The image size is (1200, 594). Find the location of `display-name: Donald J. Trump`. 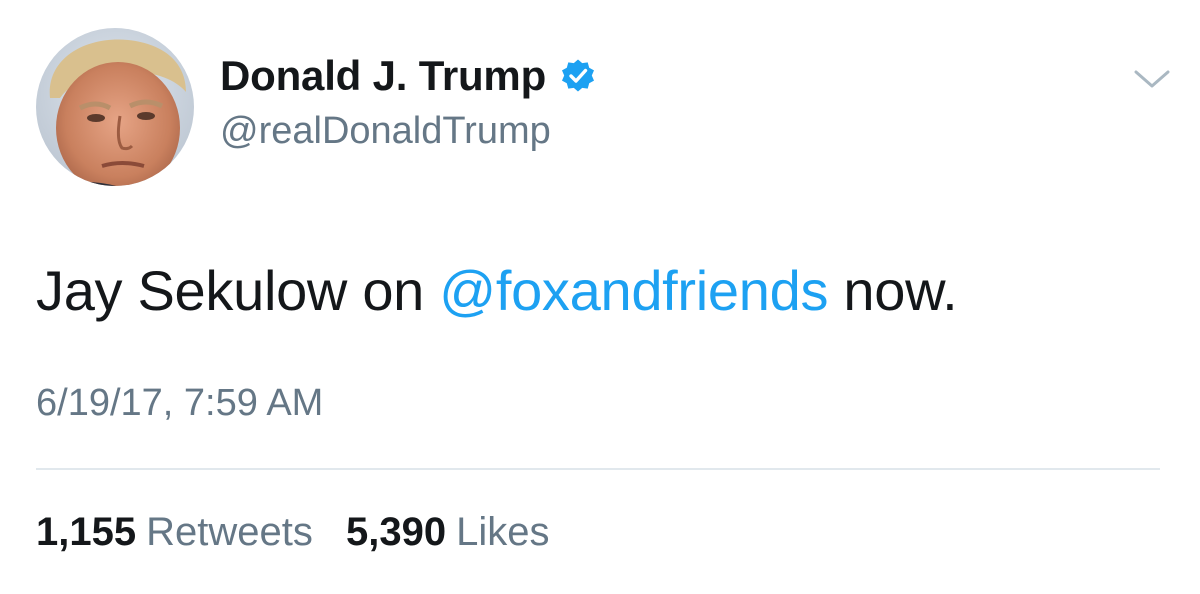

display-name: Donald J. Trump is located at coordinates (383, 76).